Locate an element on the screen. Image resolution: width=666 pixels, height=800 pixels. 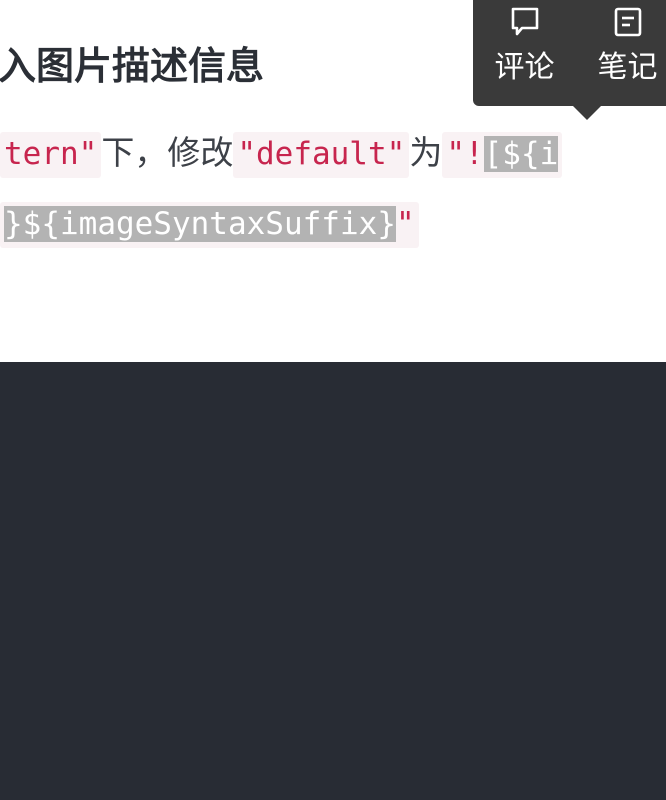
selected-text: }${imageSyntaxSuffix} is located at coordinates (200, 224).